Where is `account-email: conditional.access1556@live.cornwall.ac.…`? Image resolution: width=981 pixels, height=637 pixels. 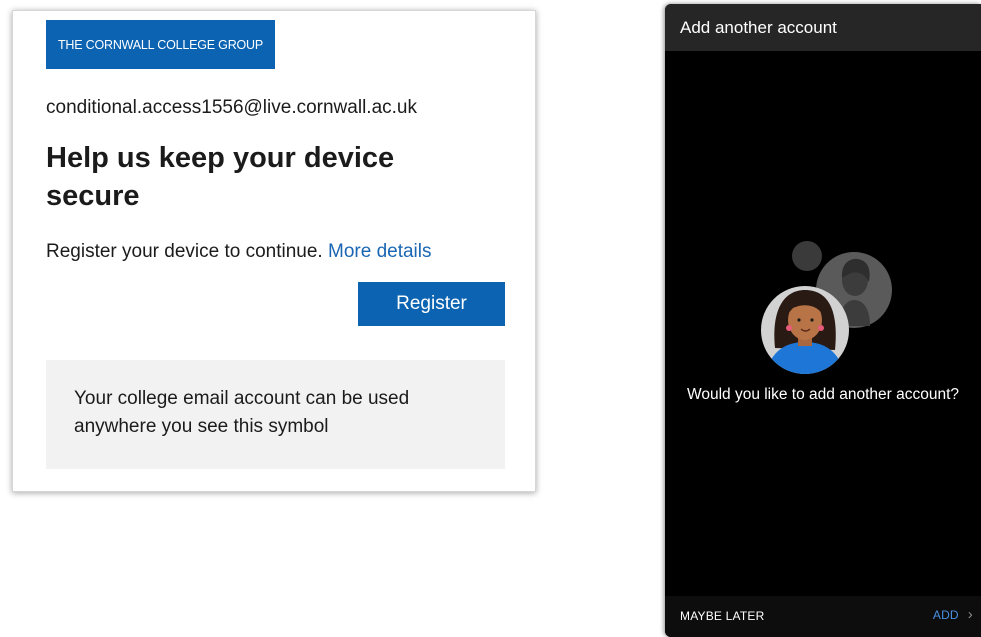
account-email: conditional.access1556@live.cornwall.ac.… is located at coordinates (231, 107).